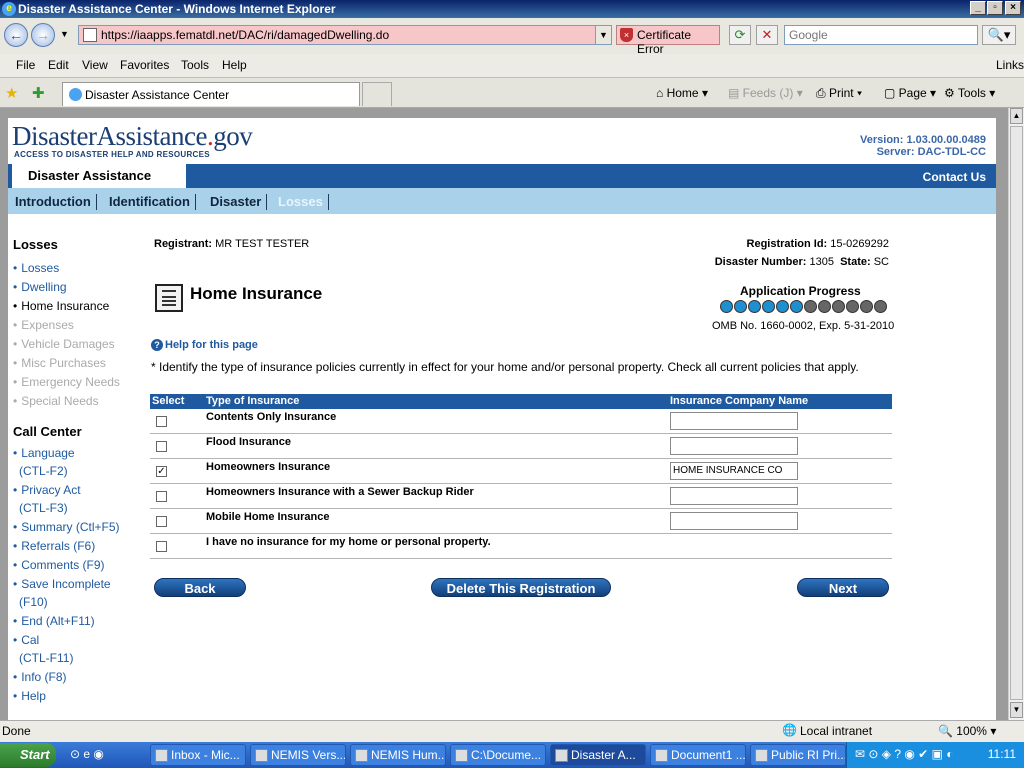  I want to click on sidebar-item-end: • End (Alt+F11), so click(54, 621).